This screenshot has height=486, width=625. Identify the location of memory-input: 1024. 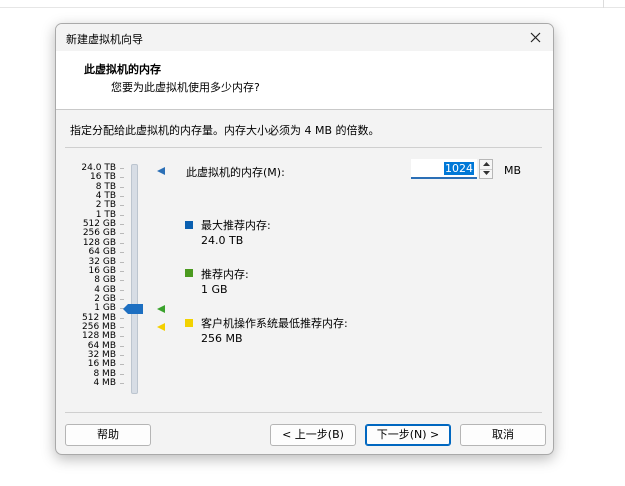
(444, 169).